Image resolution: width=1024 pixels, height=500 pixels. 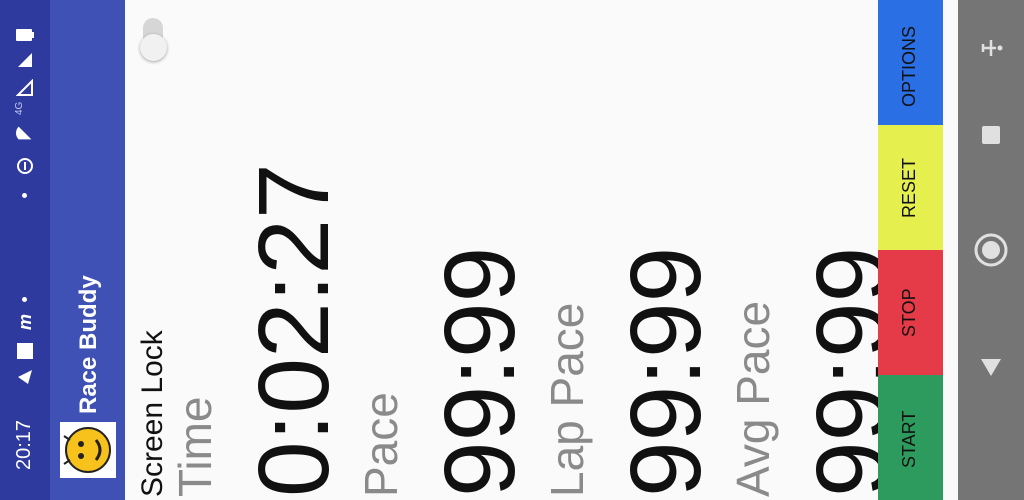 I want to click on cell-signal-icon, so click(x=24, y=87).